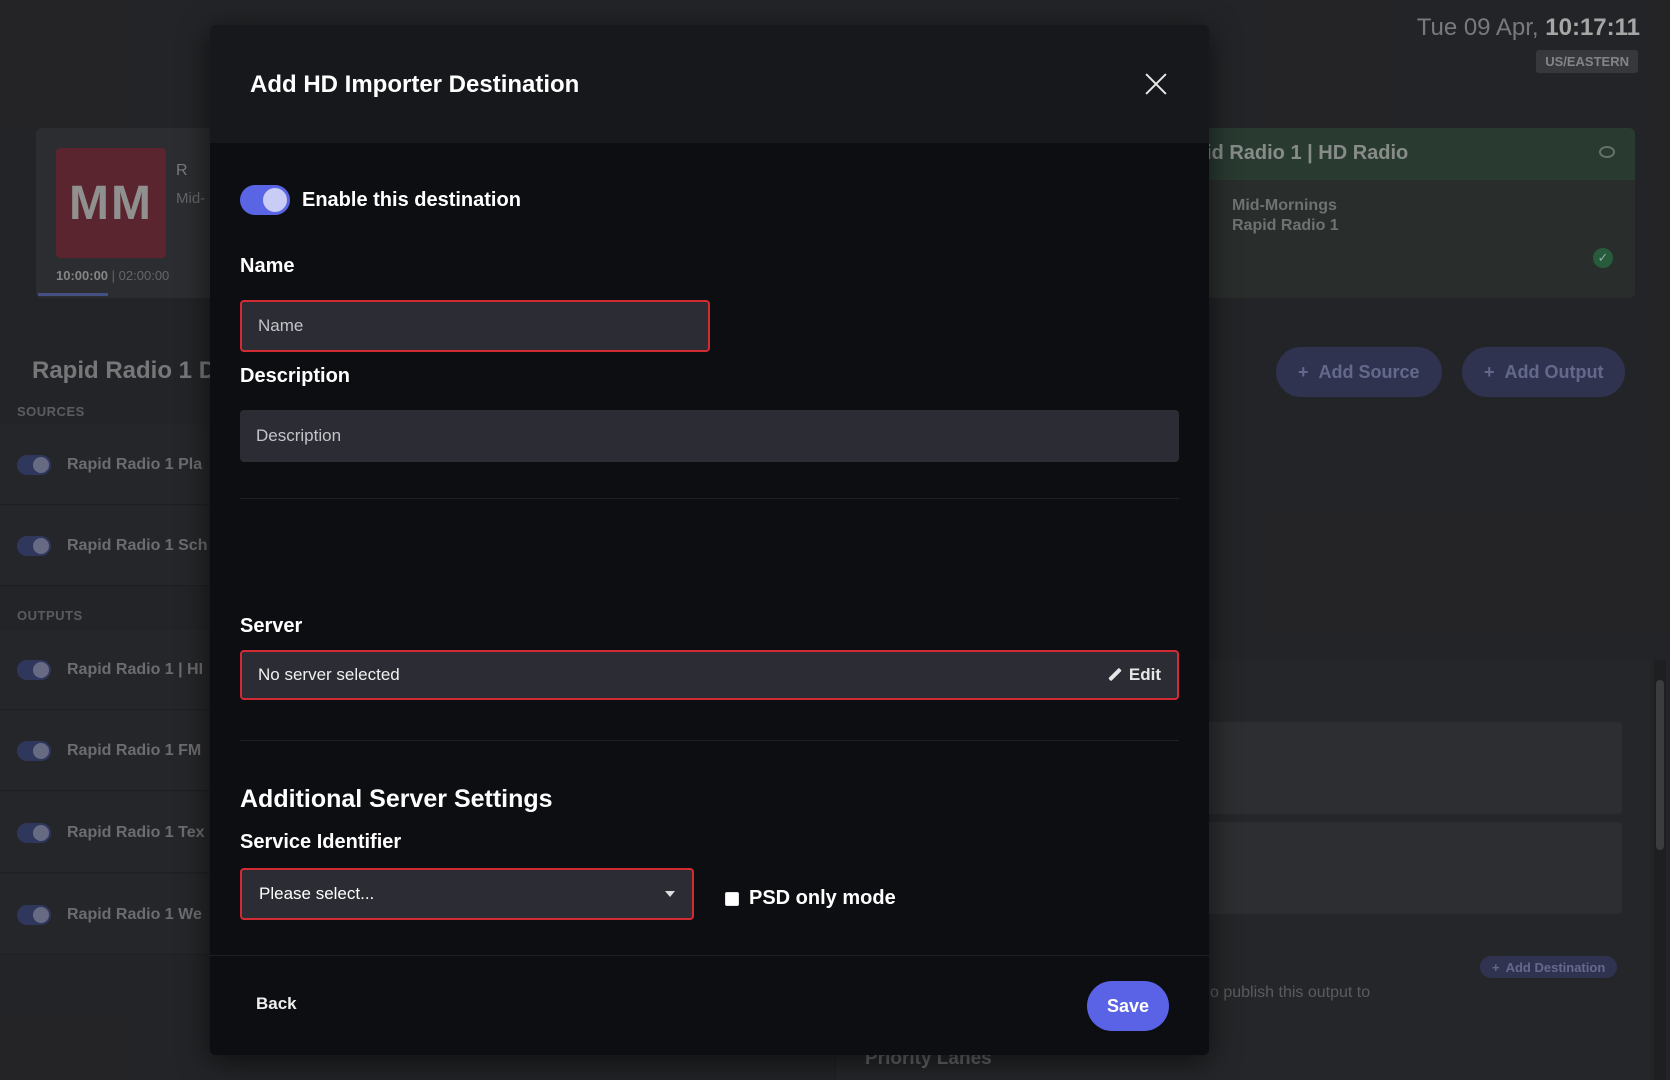  I want to click on modal-footer: Back Save, so click(709, 1005).